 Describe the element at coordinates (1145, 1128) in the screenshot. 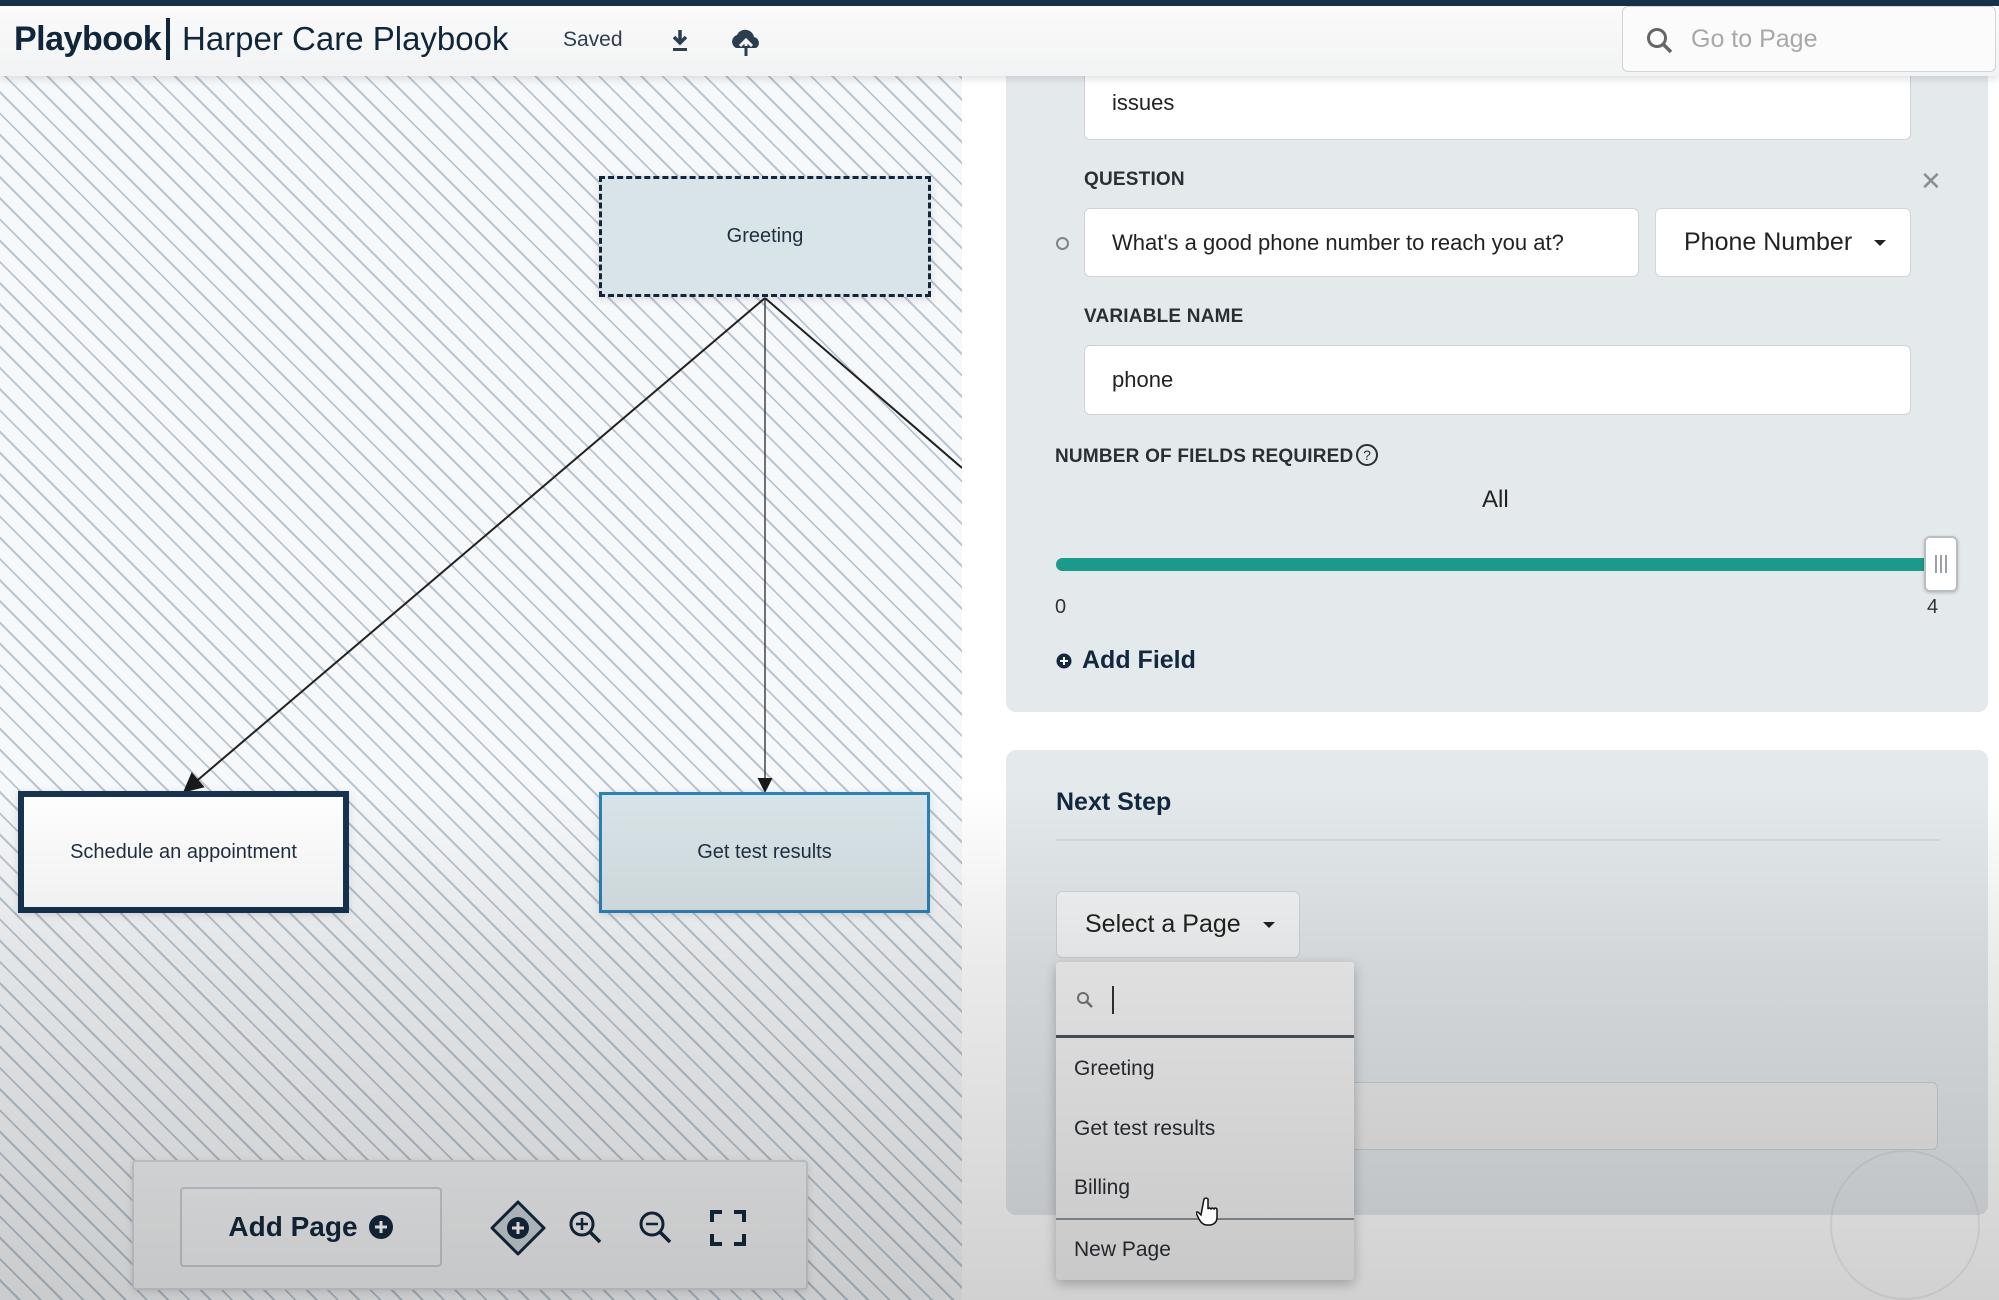

I see `option-label: Get test results` at that location.